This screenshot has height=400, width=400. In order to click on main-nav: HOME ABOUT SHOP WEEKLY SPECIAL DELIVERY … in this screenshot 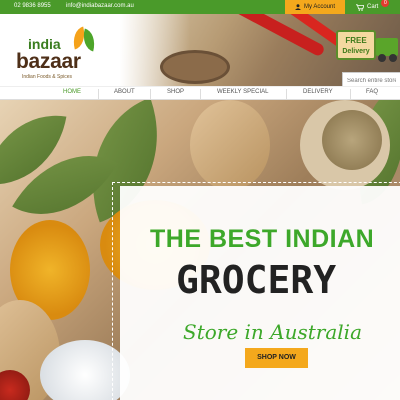, I will do `click(200, 93)`.